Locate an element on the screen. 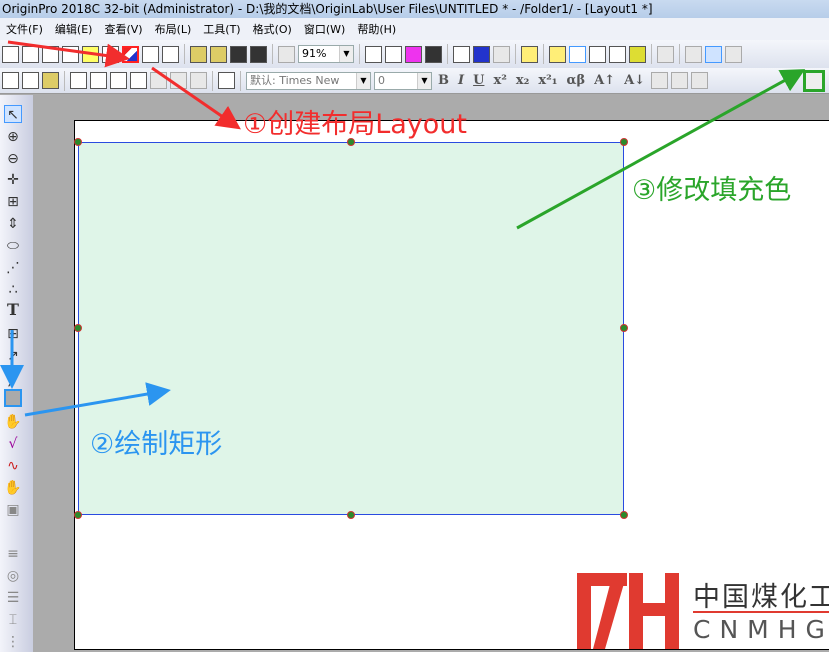 This screenshot has height=652, width=829. settings-icon is located at coordinates (637, 54).